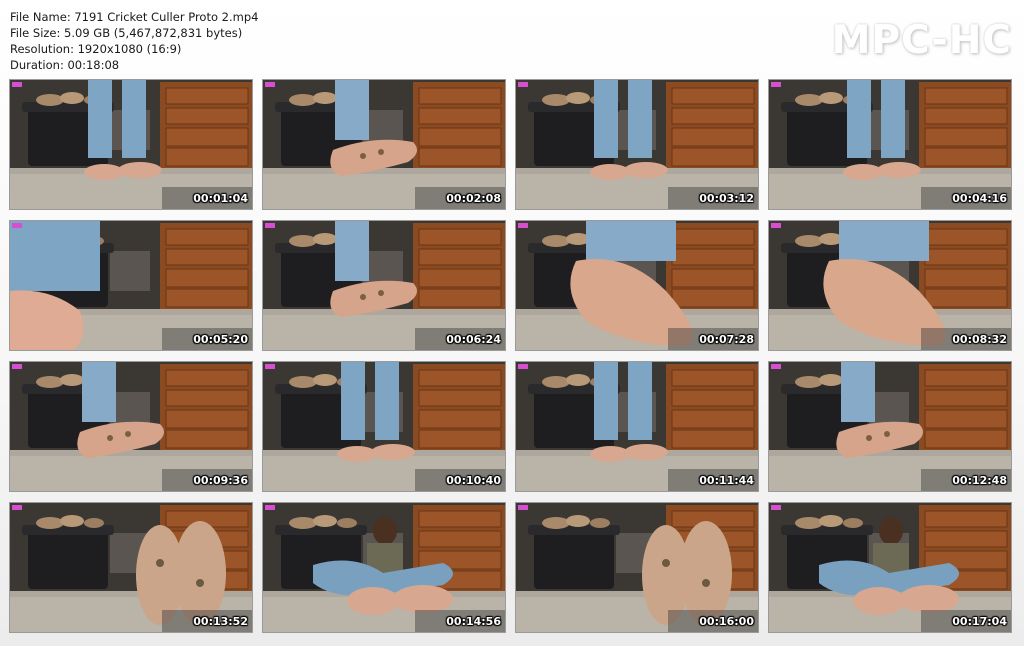  I want to click on thumbnail-timestamp: 00:03:12, so click(726, 198).